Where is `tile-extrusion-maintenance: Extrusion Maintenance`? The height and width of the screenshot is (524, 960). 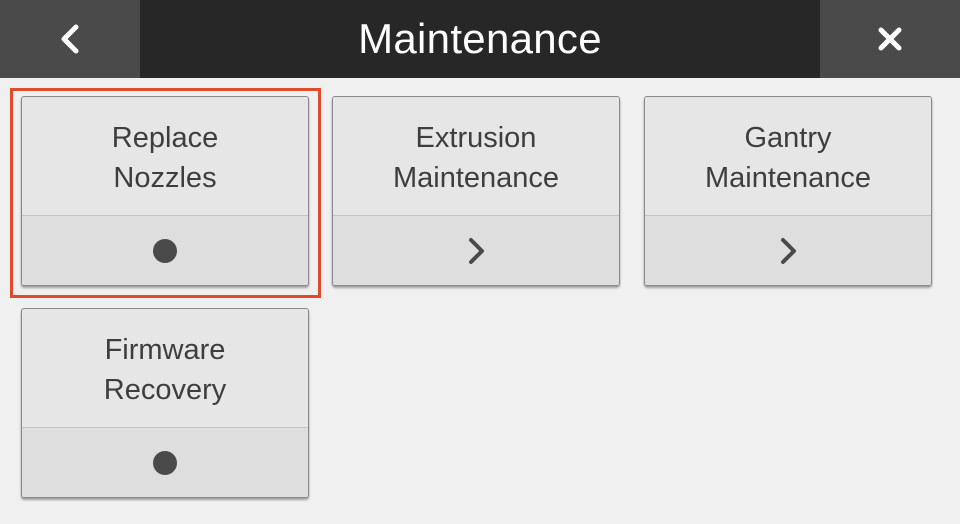
tile-extrusion-maintenance: Extrusion Maintenance is located at coordinates (476, 191).